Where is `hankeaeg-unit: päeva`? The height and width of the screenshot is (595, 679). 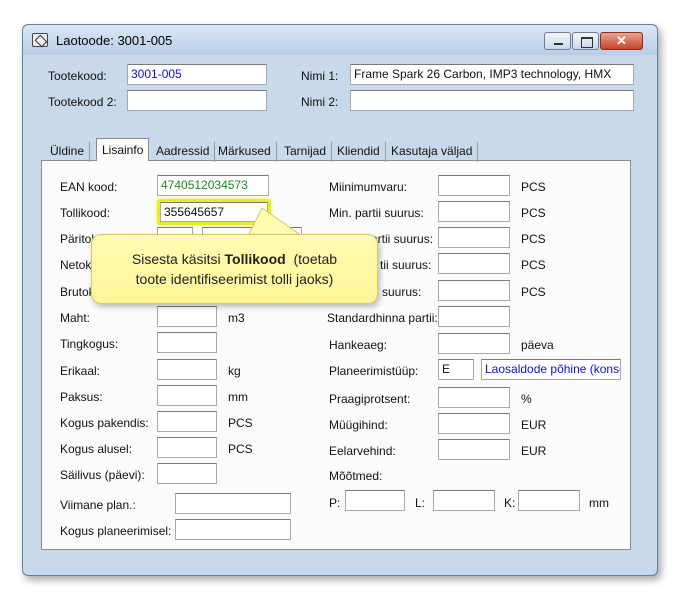 hankeaeg-unit: päeva is located at coordinates (537, 345).